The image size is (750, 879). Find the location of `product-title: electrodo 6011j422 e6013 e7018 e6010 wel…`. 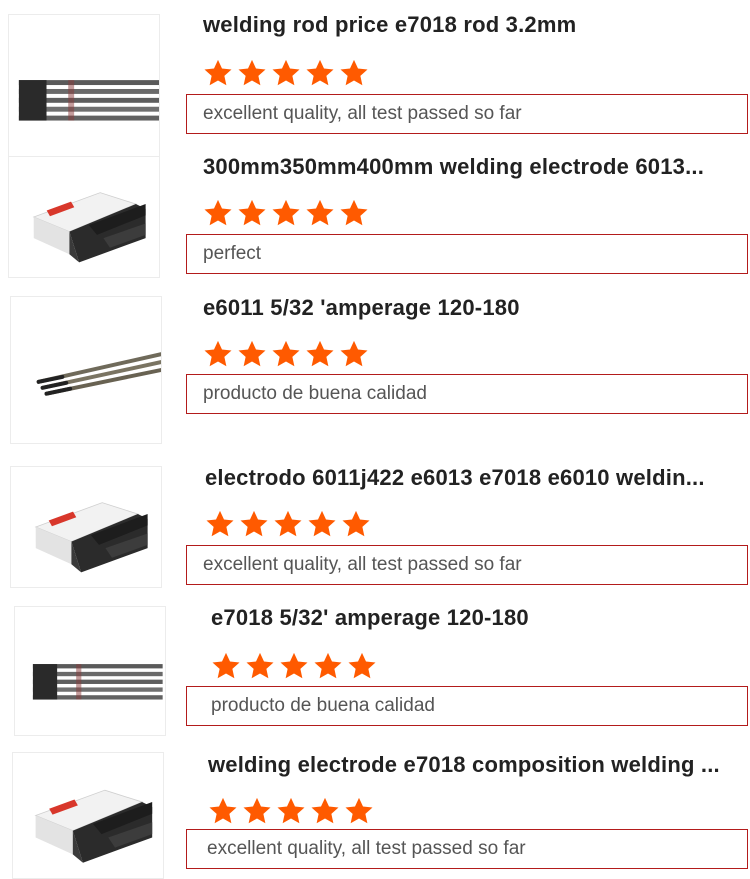

product-title: electrodo 6011j422 e6013 e7018 e6010 wel… is located at coordinates (475, 478).